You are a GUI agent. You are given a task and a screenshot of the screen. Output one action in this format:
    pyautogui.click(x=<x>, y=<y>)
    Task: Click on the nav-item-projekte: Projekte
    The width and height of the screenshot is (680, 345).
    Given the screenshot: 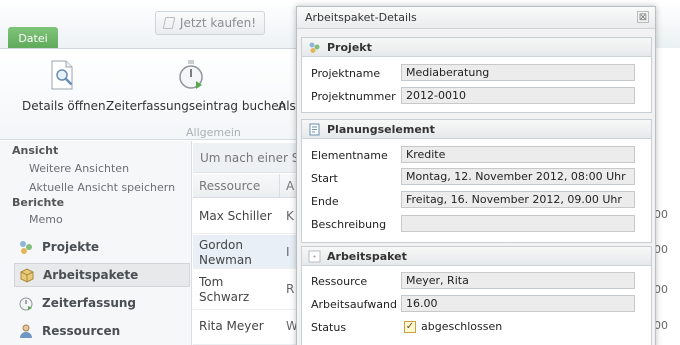 What is the action you would take?
    pyautogui.click(x=102, y=247)
    